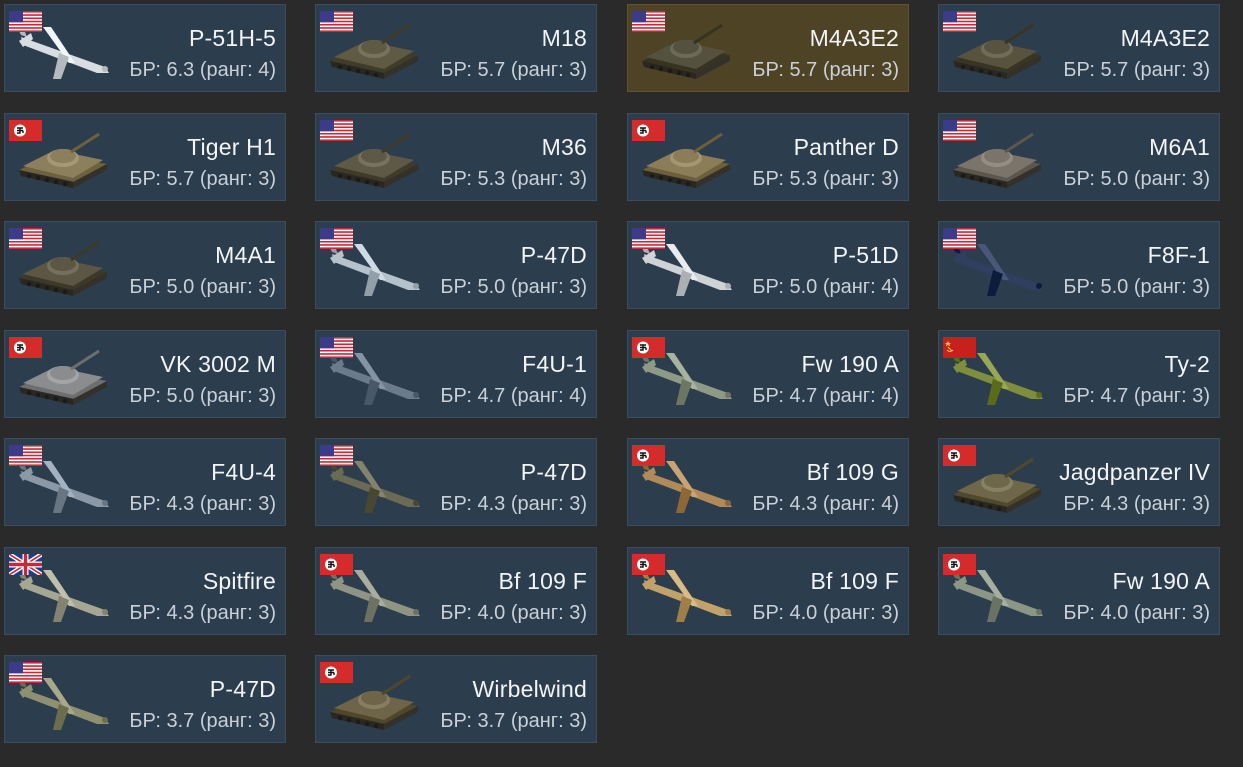 The height and width of the screenshot is (767, 1243). What do you see at coordinates (825, 504) in the screenshot?
I see `vehicle-br-rank: БР: 4.3 (ранг: 4)` at bounding box center [825, 504].